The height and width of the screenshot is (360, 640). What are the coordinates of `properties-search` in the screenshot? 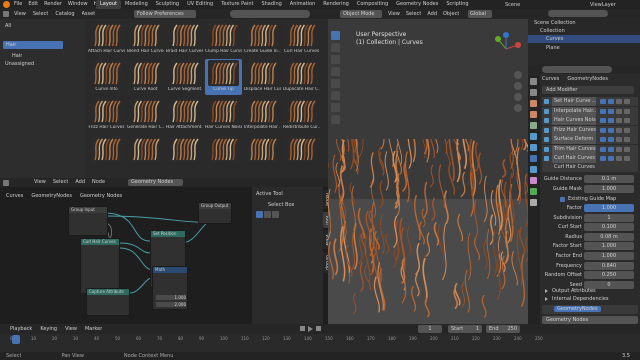 It's located at (577, 69).